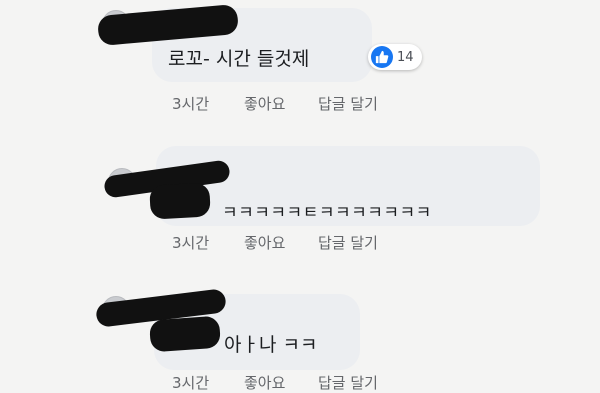 This screenshot has height=393, width=600. I want to click on comment-text: 아ㅏ나 ㅋㅋ, so click(271, 345).